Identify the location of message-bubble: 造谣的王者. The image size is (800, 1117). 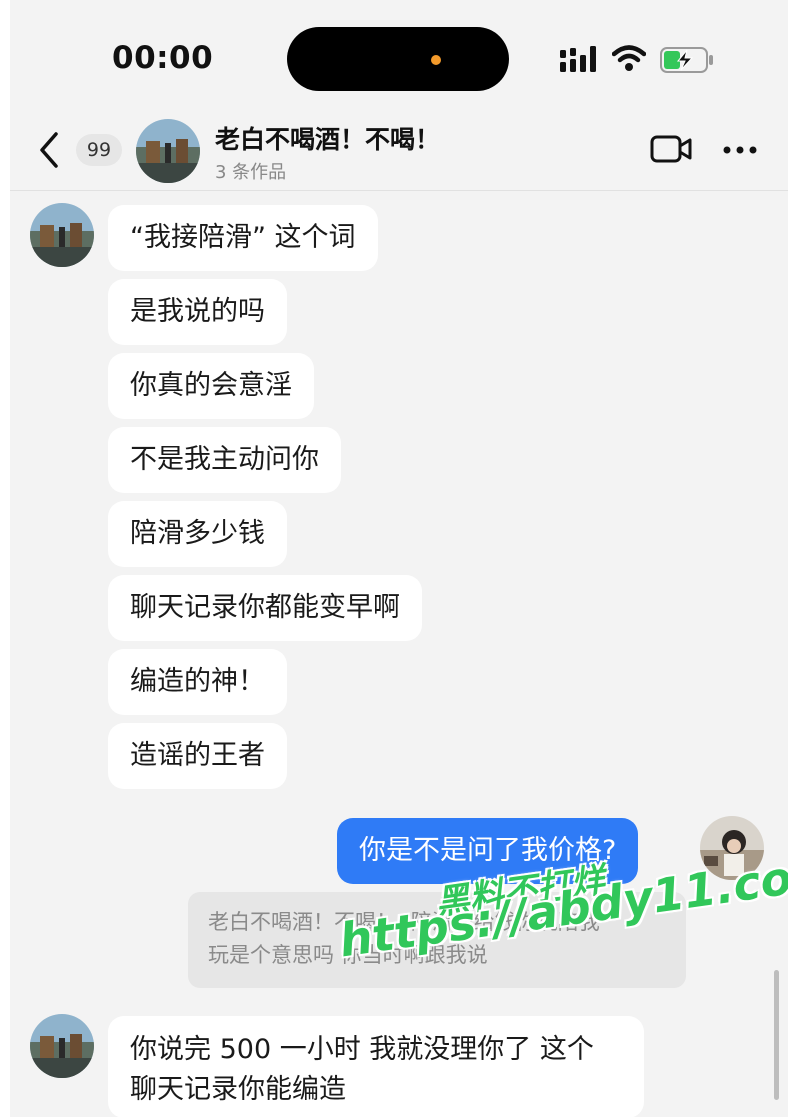
(197, 756).